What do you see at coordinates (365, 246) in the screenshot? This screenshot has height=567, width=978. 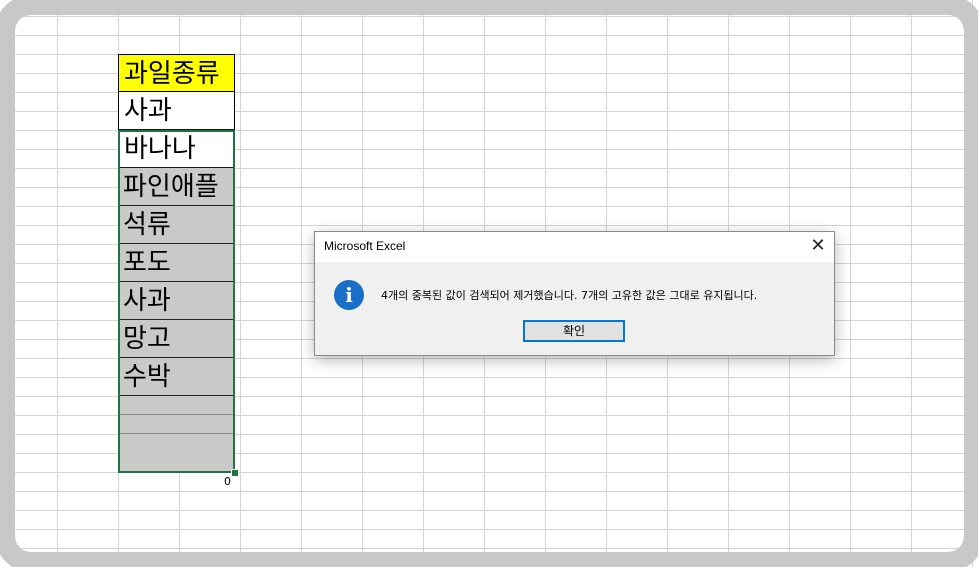 I see `dialog-title: Microsoft Excel` at bounding box center [365, 246].